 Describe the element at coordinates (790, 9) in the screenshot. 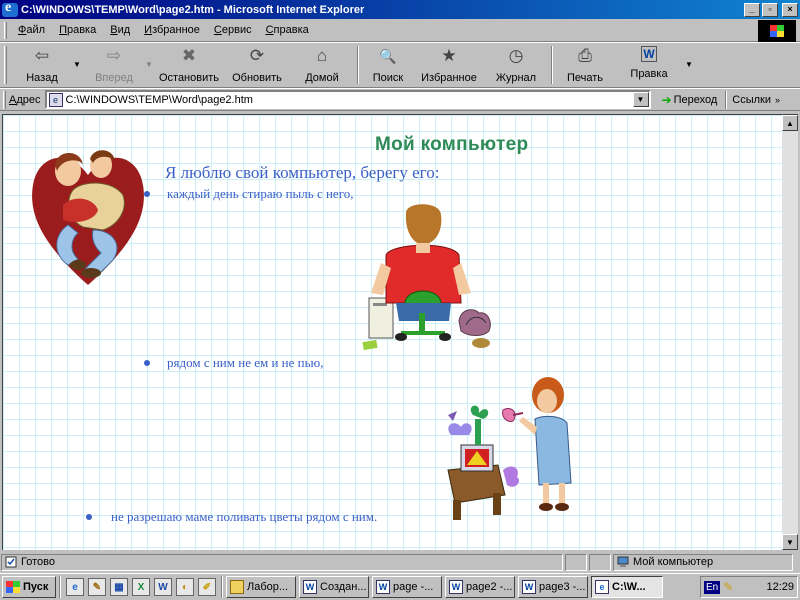

I see `close-button: ×` at that location.